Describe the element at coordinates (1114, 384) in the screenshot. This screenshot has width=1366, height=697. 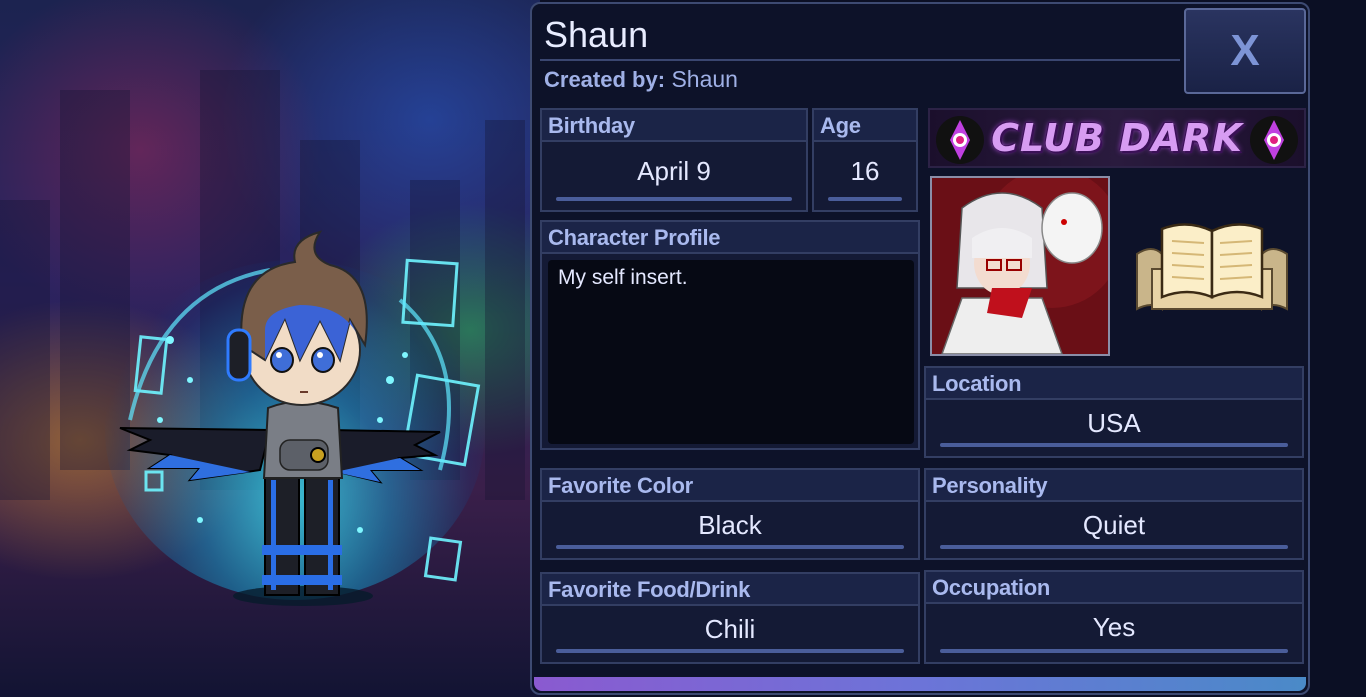
I see `location-label: Location` at that location.